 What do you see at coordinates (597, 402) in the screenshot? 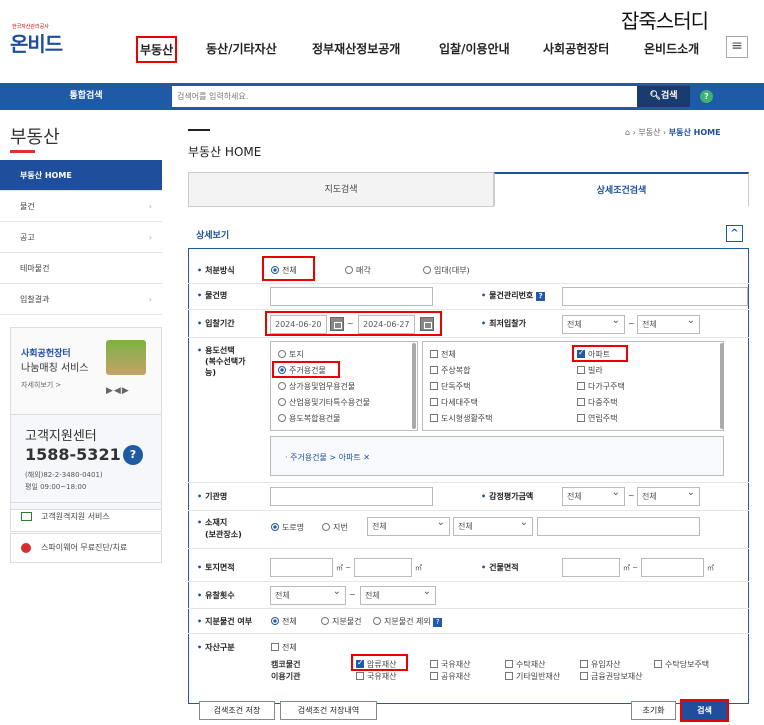
I see `use-multihouse-checkbox: 다중주택` at bounding box center [597, 402].